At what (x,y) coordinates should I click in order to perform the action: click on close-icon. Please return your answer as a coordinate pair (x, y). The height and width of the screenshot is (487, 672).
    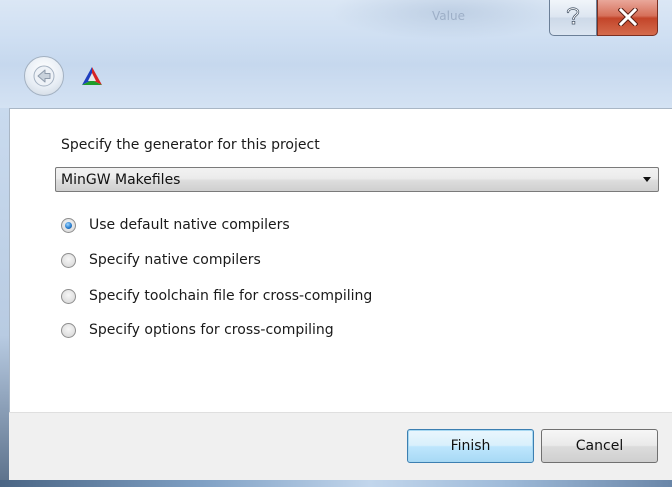
    Looking at the image, I should click on (628, 17).